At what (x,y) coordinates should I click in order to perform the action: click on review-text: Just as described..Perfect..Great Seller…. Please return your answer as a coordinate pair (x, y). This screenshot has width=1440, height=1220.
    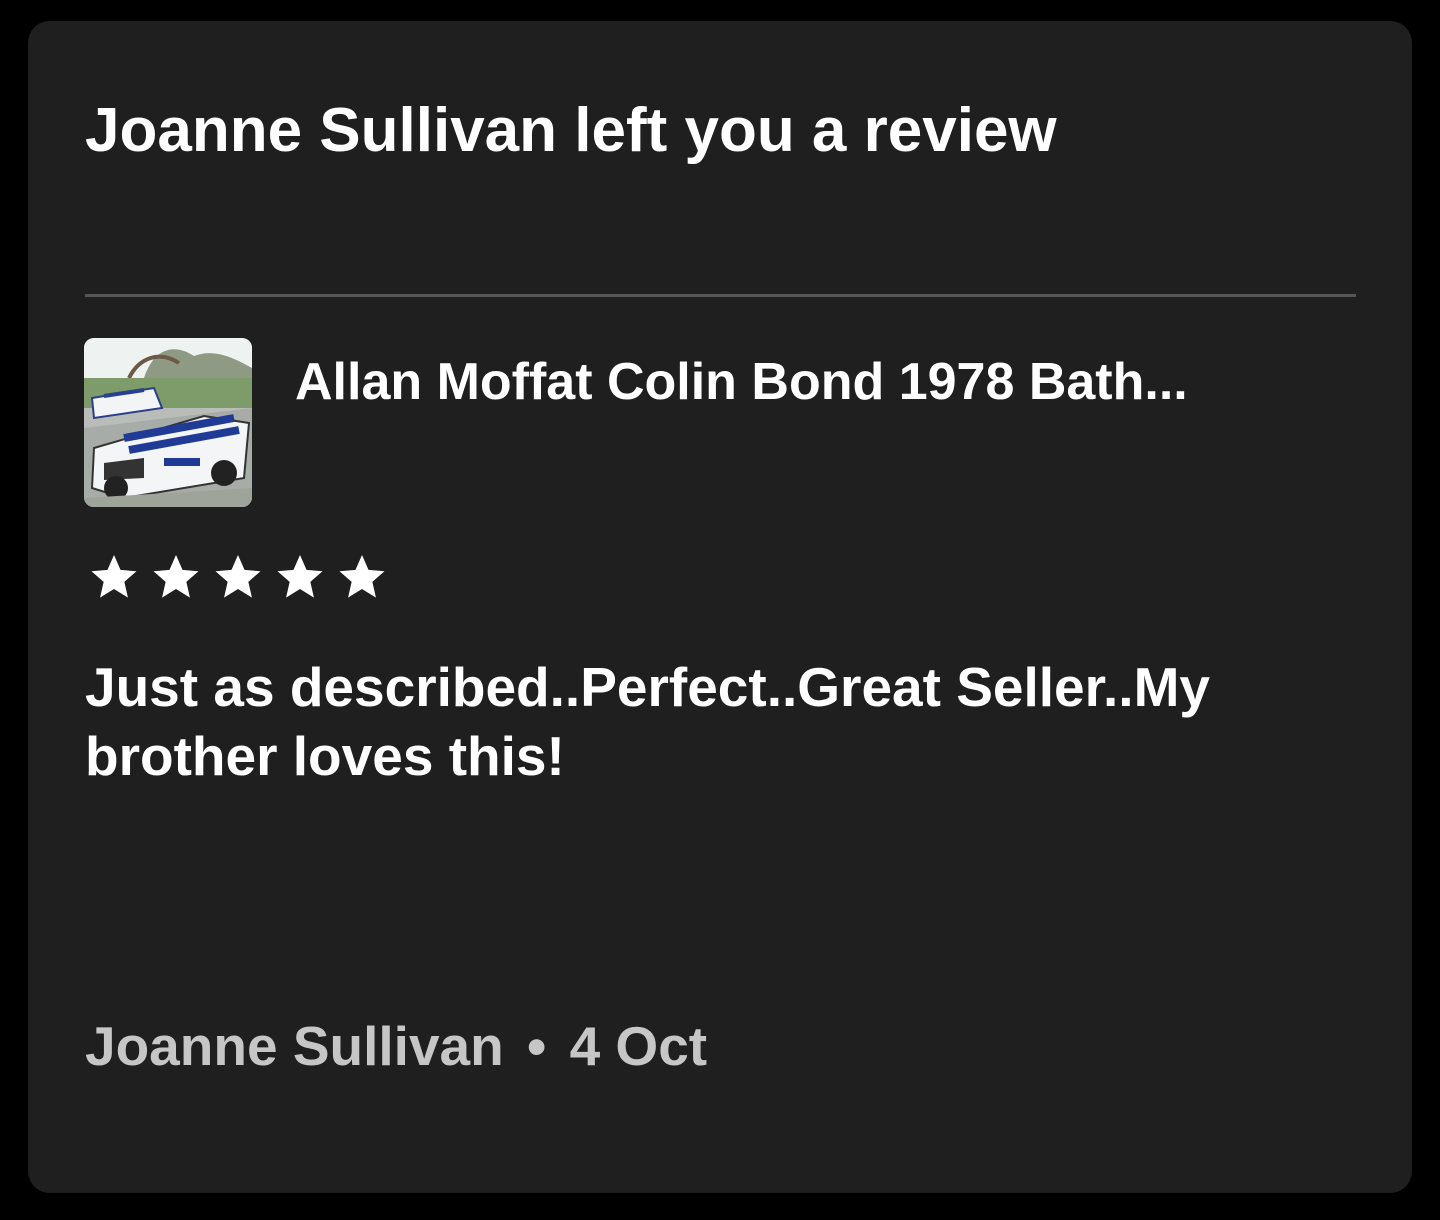
    Looking at the image, I should click on (647, 721).